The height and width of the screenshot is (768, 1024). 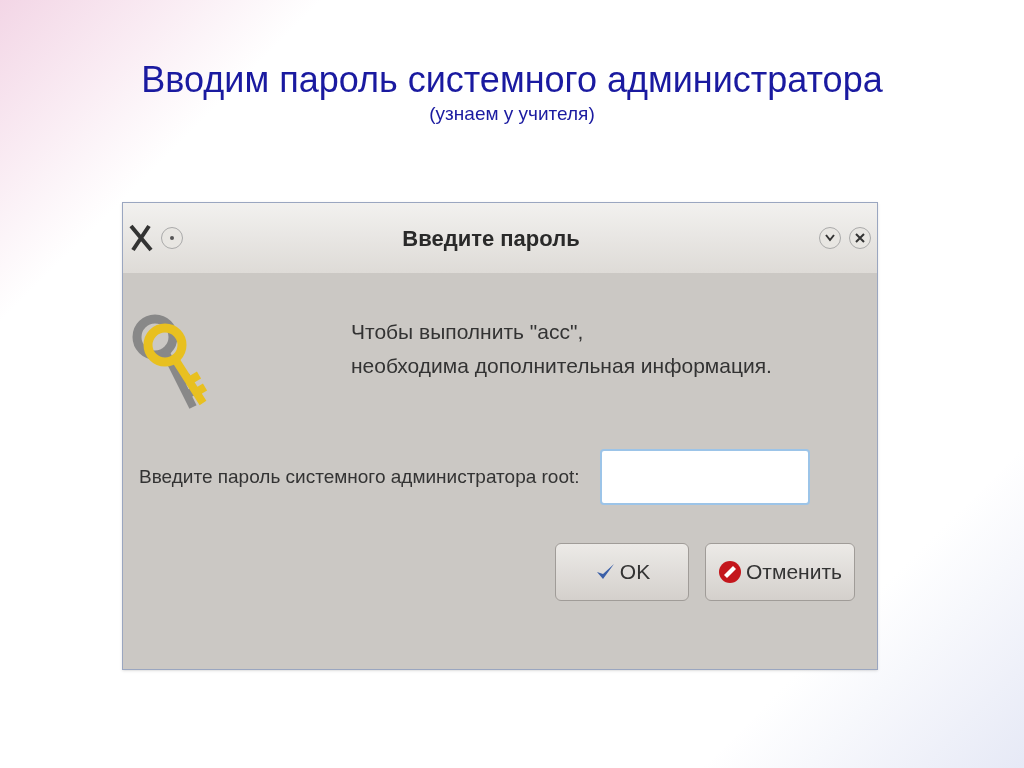 I want to click on minimize-button, so click(x=830, y=238).